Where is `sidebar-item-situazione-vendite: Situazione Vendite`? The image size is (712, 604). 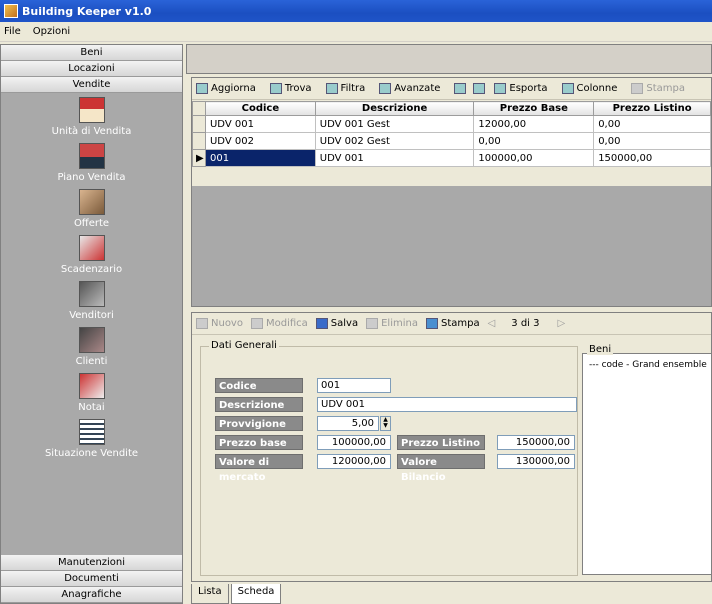
sidebar-item-situazione-vendite: Situazione Vendite is located at coordinates (91, 438).